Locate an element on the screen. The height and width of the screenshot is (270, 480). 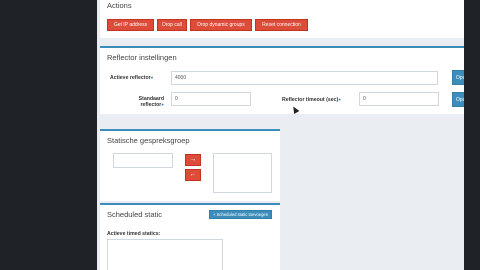
active-reflector-input: 4000 is located at coordinates (304, 78).